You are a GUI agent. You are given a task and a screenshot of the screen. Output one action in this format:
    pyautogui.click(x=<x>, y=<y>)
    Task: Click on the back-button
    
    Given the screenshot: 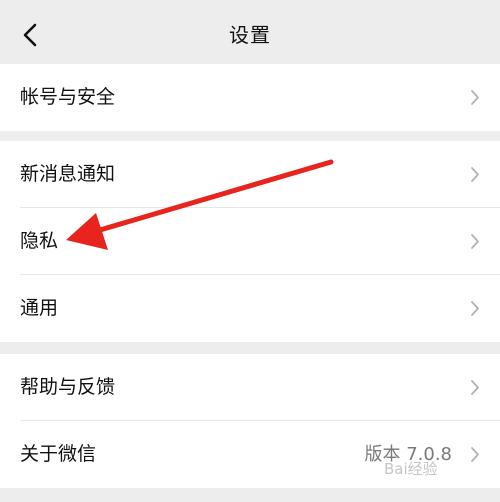 What is the action you would take?
    pyautogui.click(x=31, y=35)
    